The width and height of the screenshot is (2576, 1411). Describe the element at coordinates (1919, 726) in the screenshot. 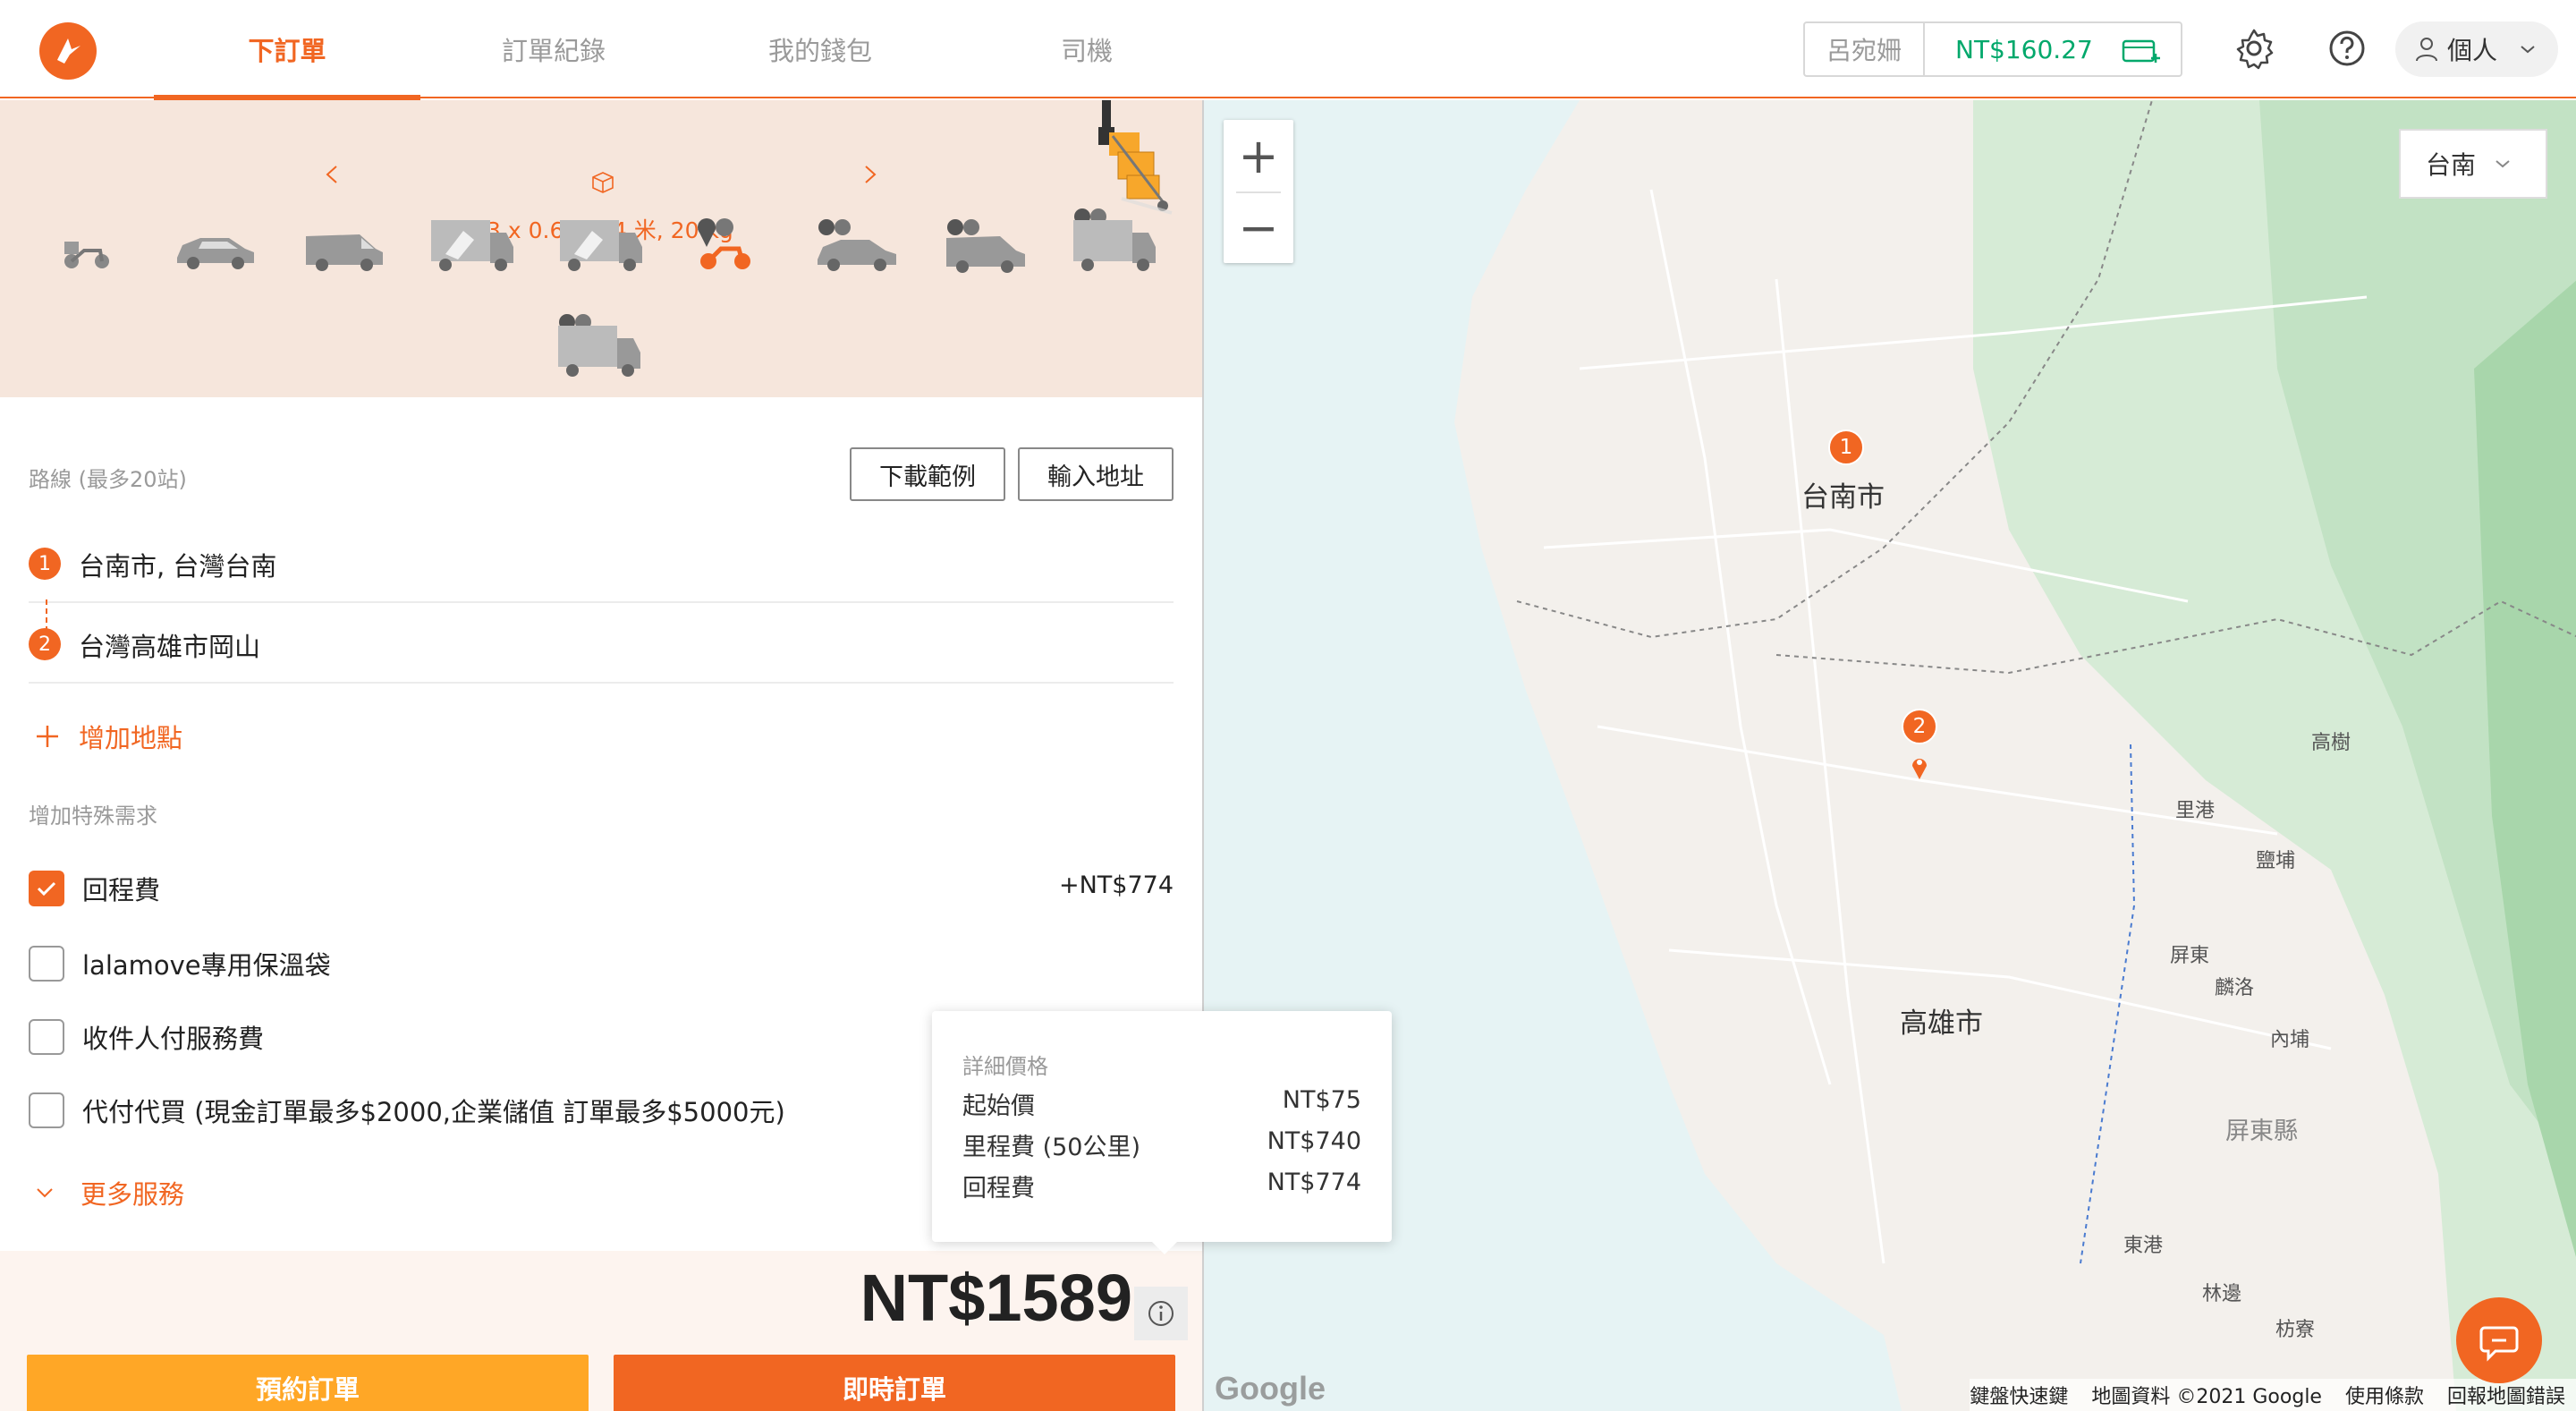

I see `map-marker-2: 2` at that location.